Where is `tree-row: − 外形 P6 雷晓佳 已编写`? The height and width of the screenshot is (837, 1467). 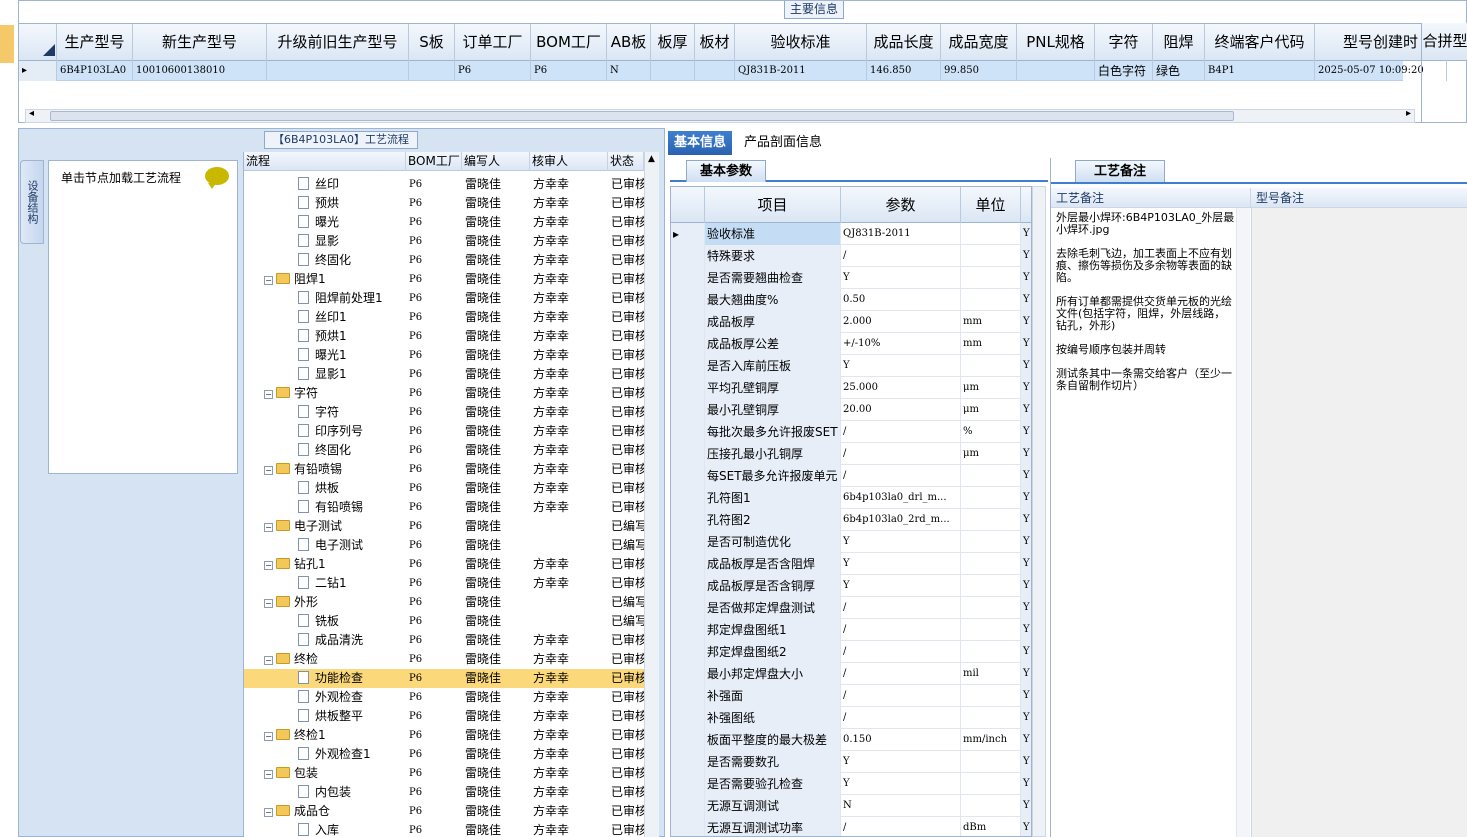 tree-row: − 外形 P6 雷晓佳 已编写 is located at coordinates (444, 602).